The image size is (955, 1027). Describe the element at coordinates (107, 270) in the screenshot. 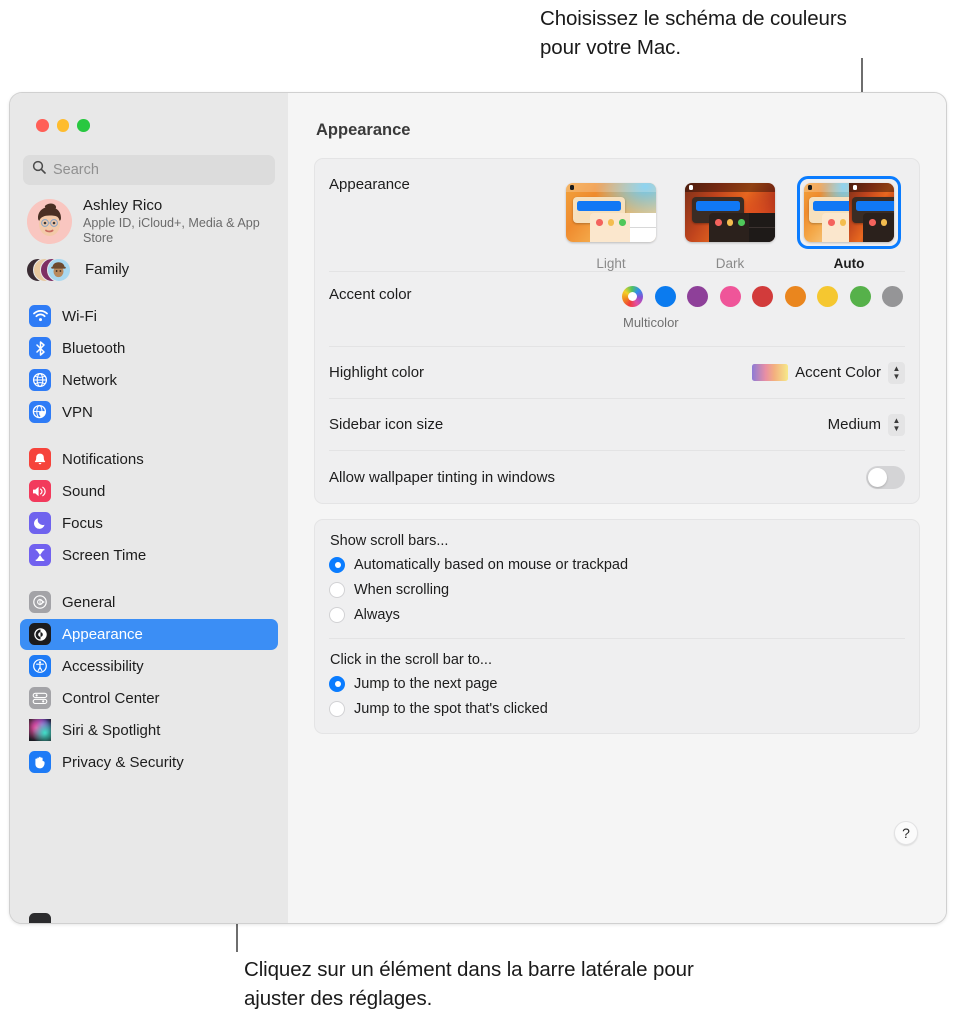

I see `sidebar-item-family-label: Family` at that location.